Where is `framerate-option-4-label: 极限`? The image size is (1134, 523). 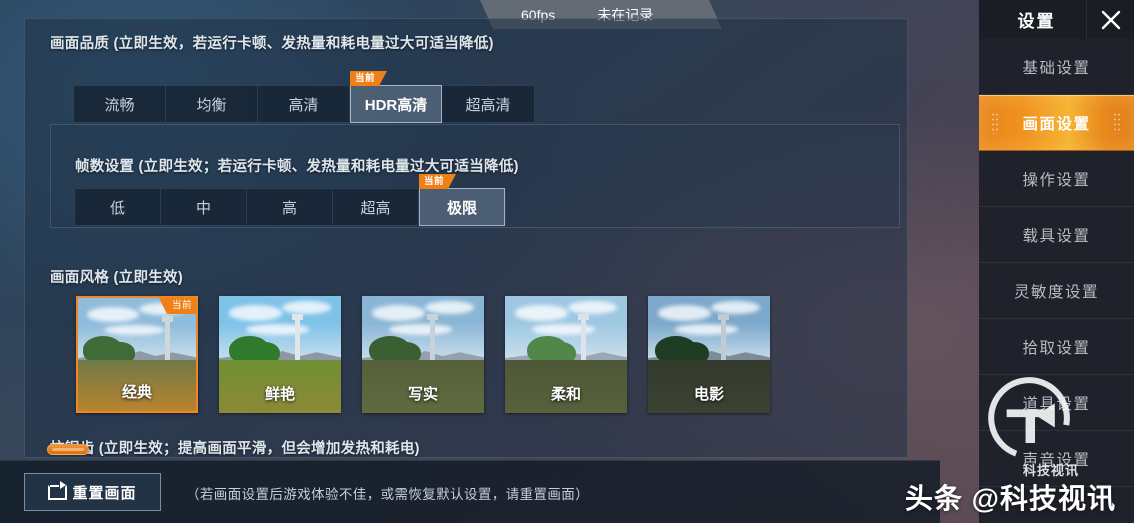 framerate-option-4-label: 极限 is located at coordinates (461, 208).